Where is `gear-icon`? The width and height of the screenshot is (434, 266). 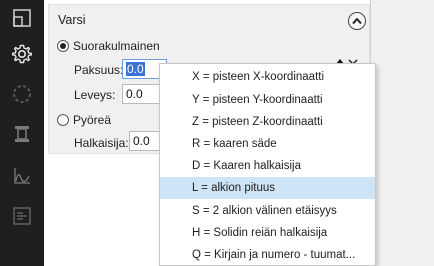
gear-icon is located at coordinates (22, 54).